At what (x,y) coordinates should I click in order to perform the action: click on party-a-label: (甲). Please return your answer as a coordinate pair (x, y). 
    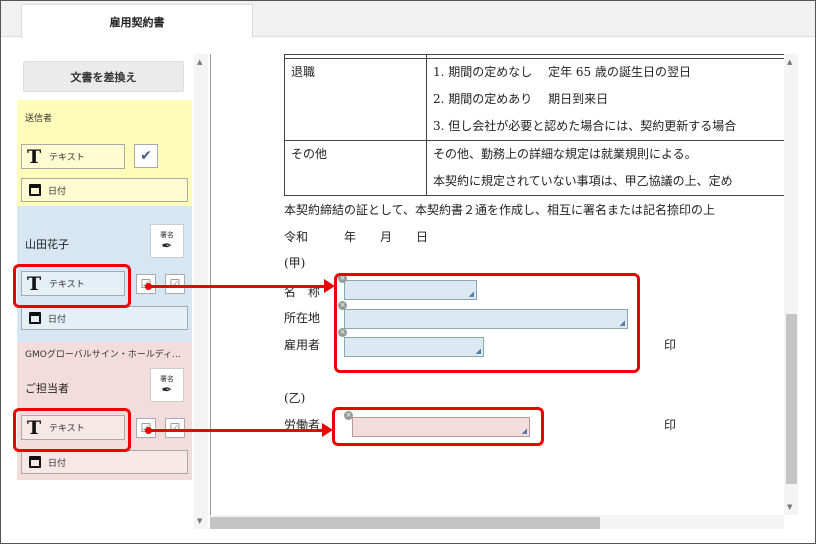
    Looking at the image, I should click on (295, 263).